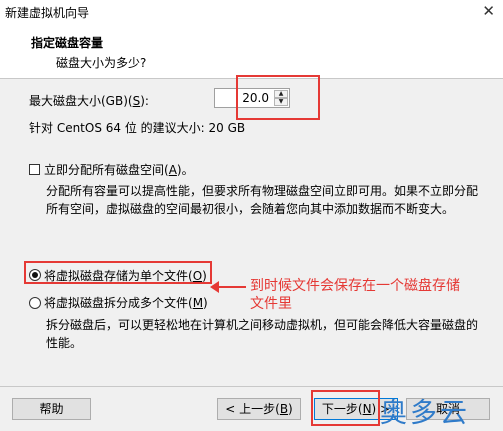 This screenshot has width=503, height=431. I want to click on allocate-now-checkbox, so click(34, 169).